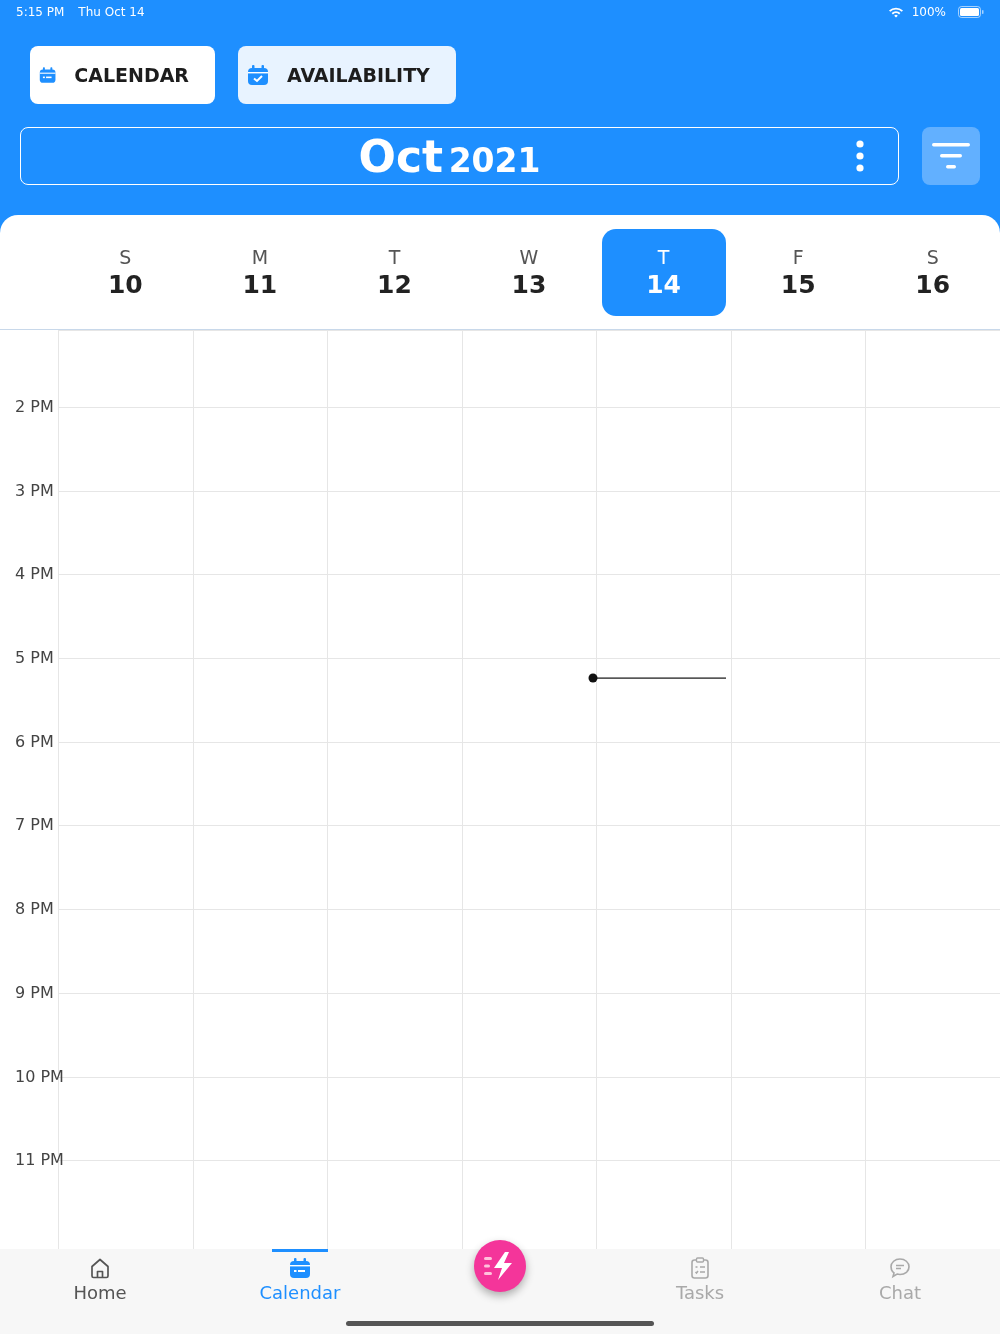  What do you see at coordinates (895, 12) in the screenshot?
I see `wifi-icon` at bounding box center [895, 12].